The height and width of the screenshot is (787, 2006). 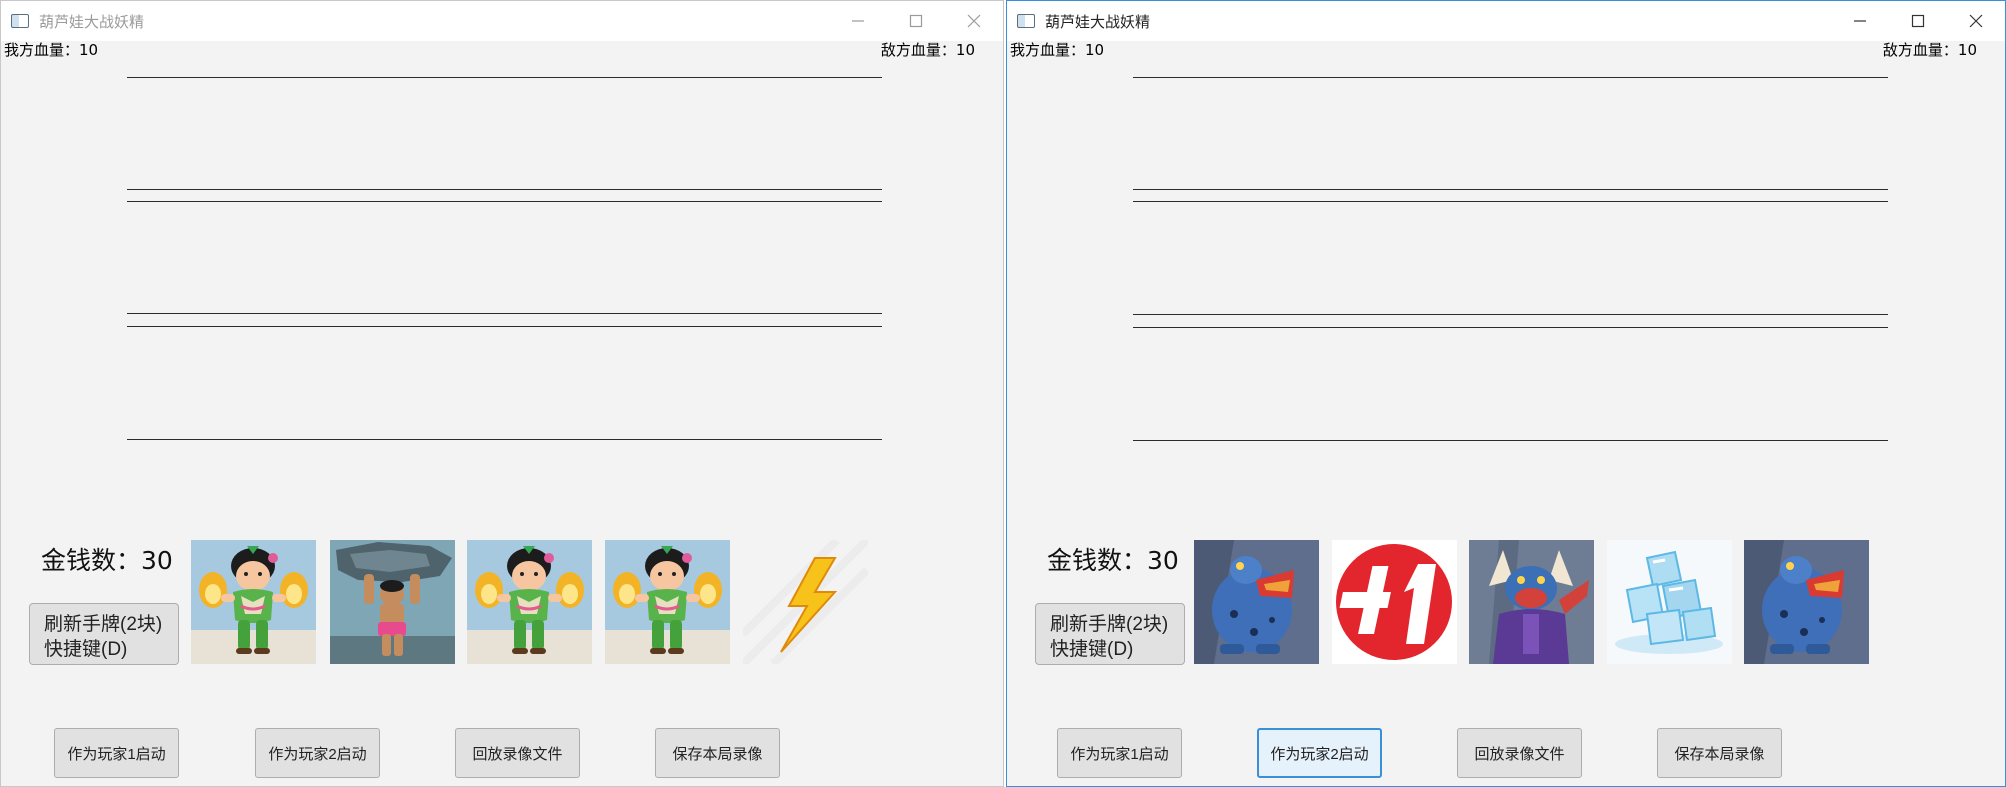 I want to click on lightning-card-icon, so click(x=805, y=602).